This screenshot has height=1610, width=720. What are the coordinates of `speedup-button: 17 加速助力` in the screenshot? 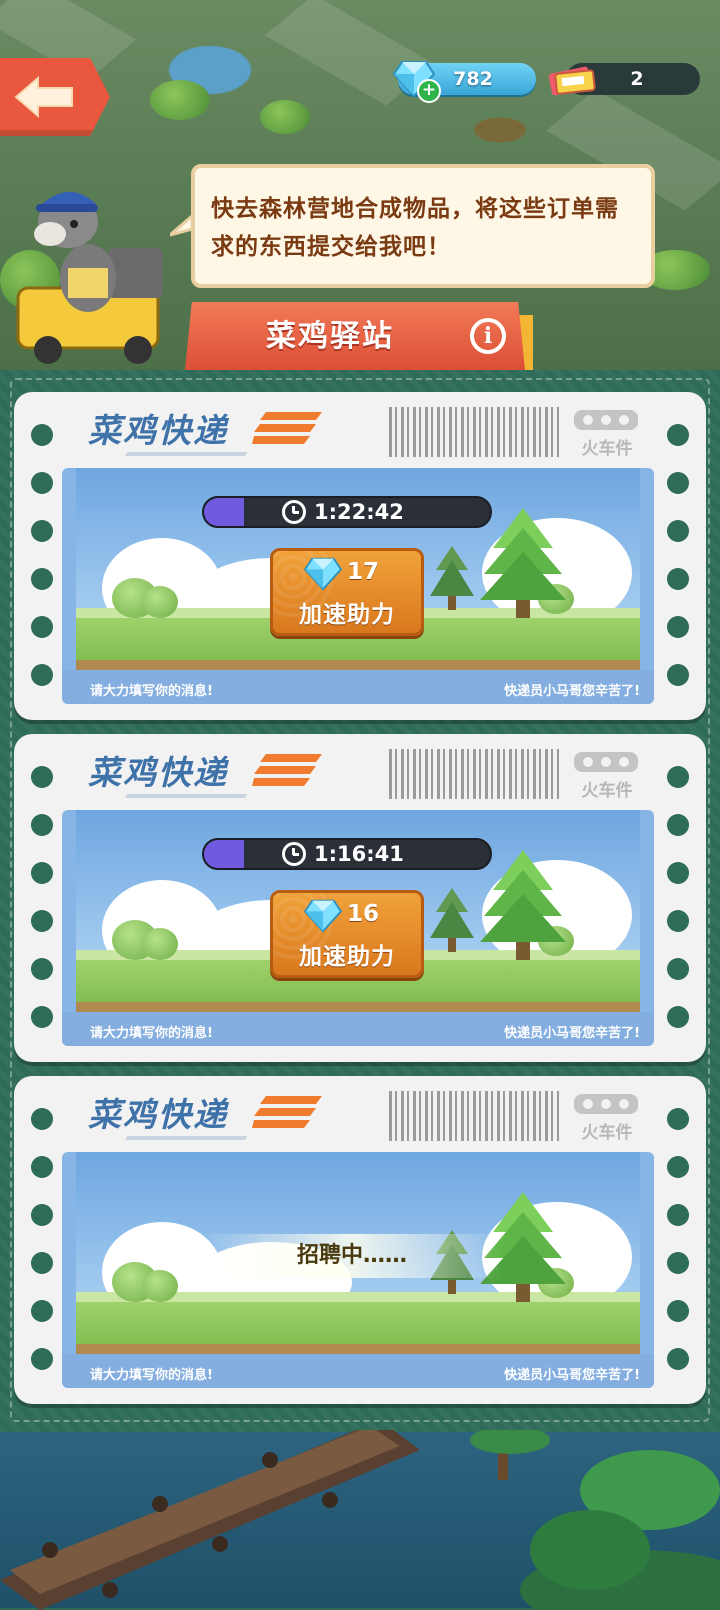 It's located at (347, 592).